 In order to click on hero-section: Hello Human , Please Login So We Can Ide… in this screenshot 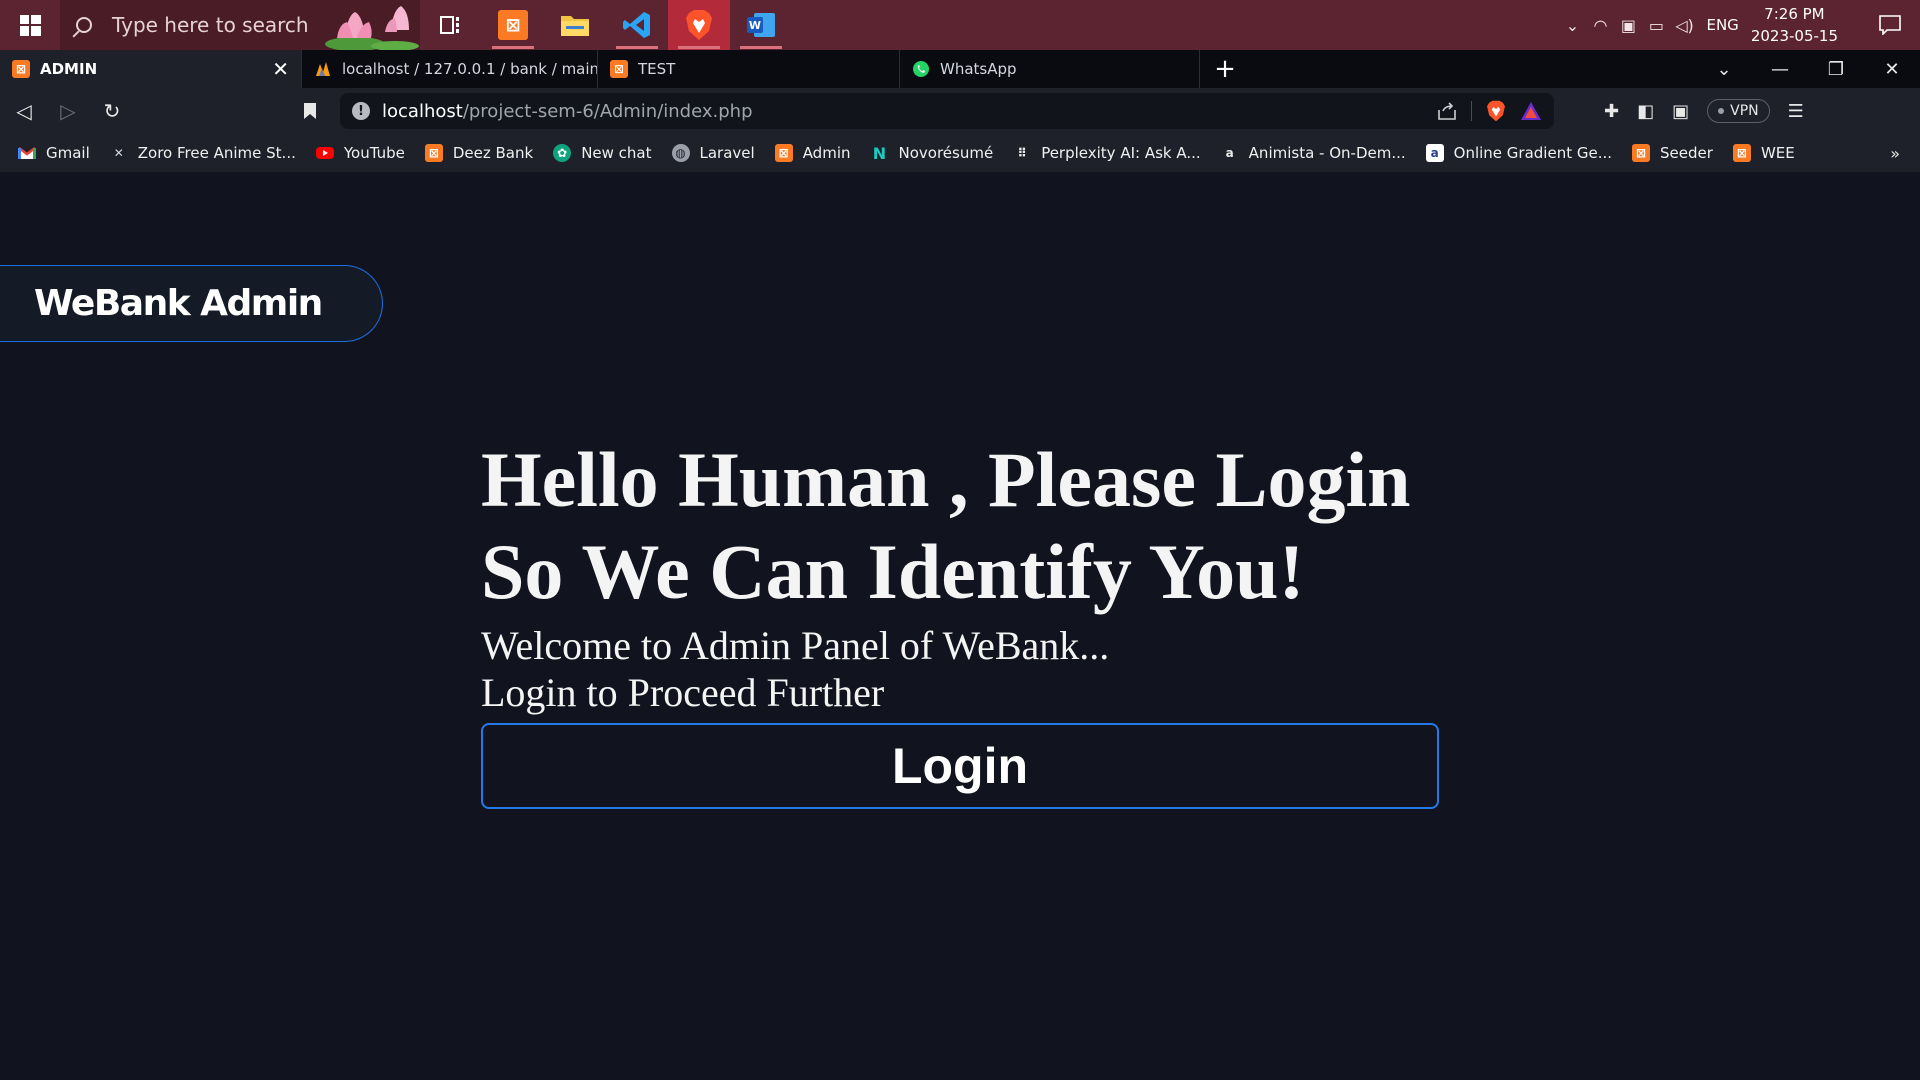, I will do `click(961, 575)`.